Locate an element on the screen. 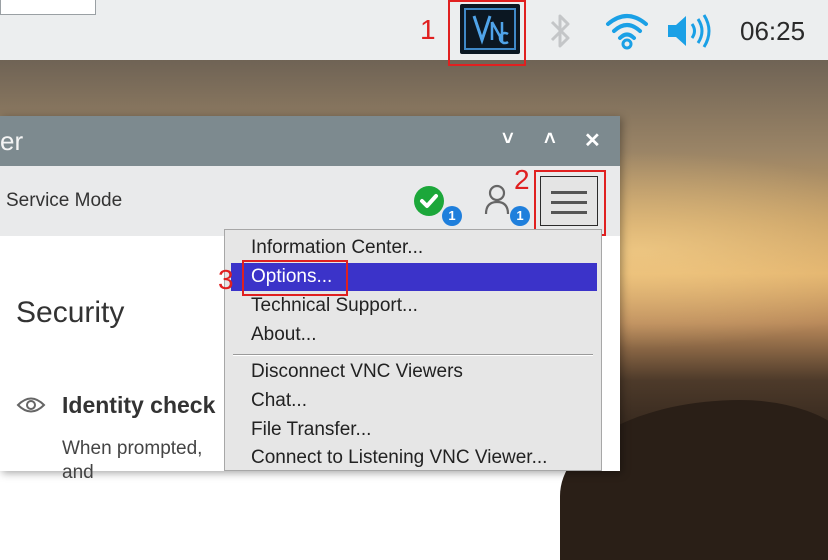 Image resolution: width=828 pixels, height=560 pixels. close-button: ✕ is located at coordinates (592, 140).